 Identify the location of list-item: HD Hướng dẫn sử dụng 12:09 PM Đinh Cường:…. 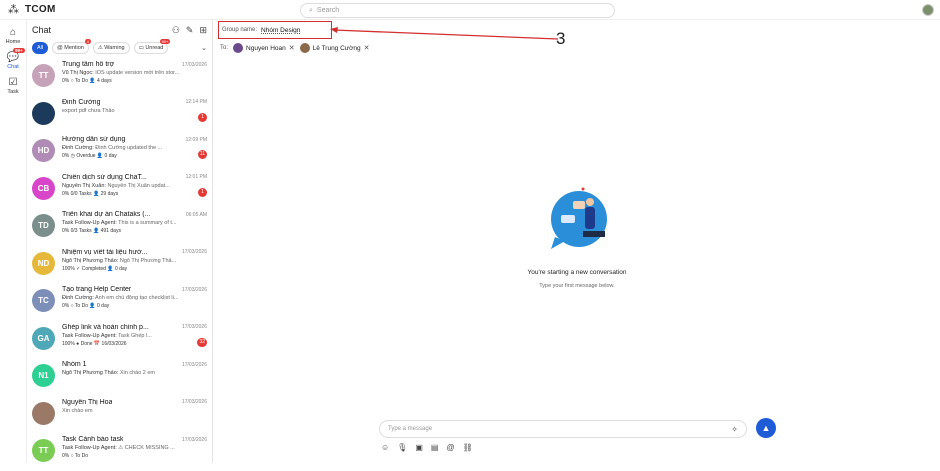
(120, 152).